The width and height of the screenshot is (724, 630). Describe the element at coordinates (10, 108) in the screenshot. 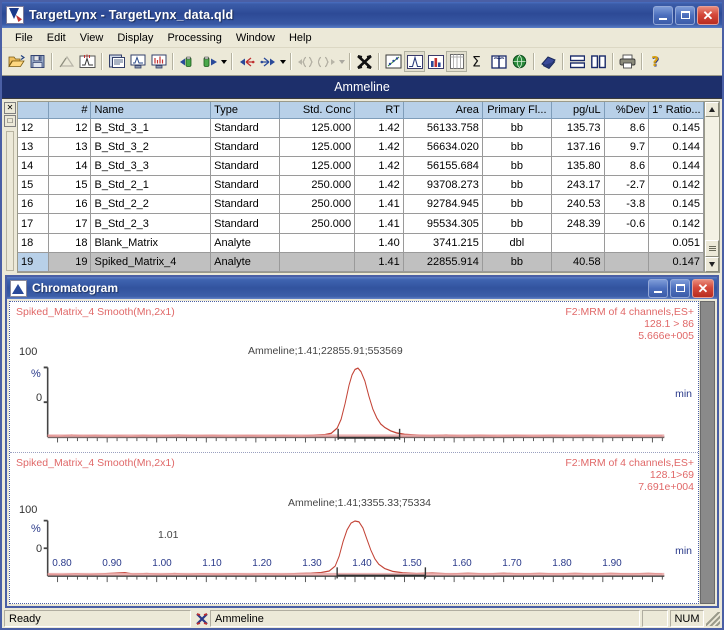

I see `close-pane-button: ✕` at that location.